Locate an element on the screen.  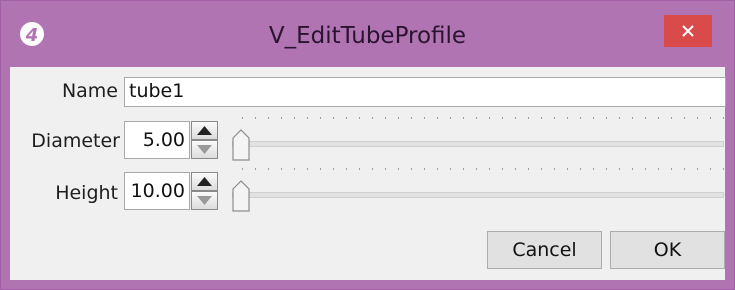
diameter-spin-down is located at coordinates (204, 149).